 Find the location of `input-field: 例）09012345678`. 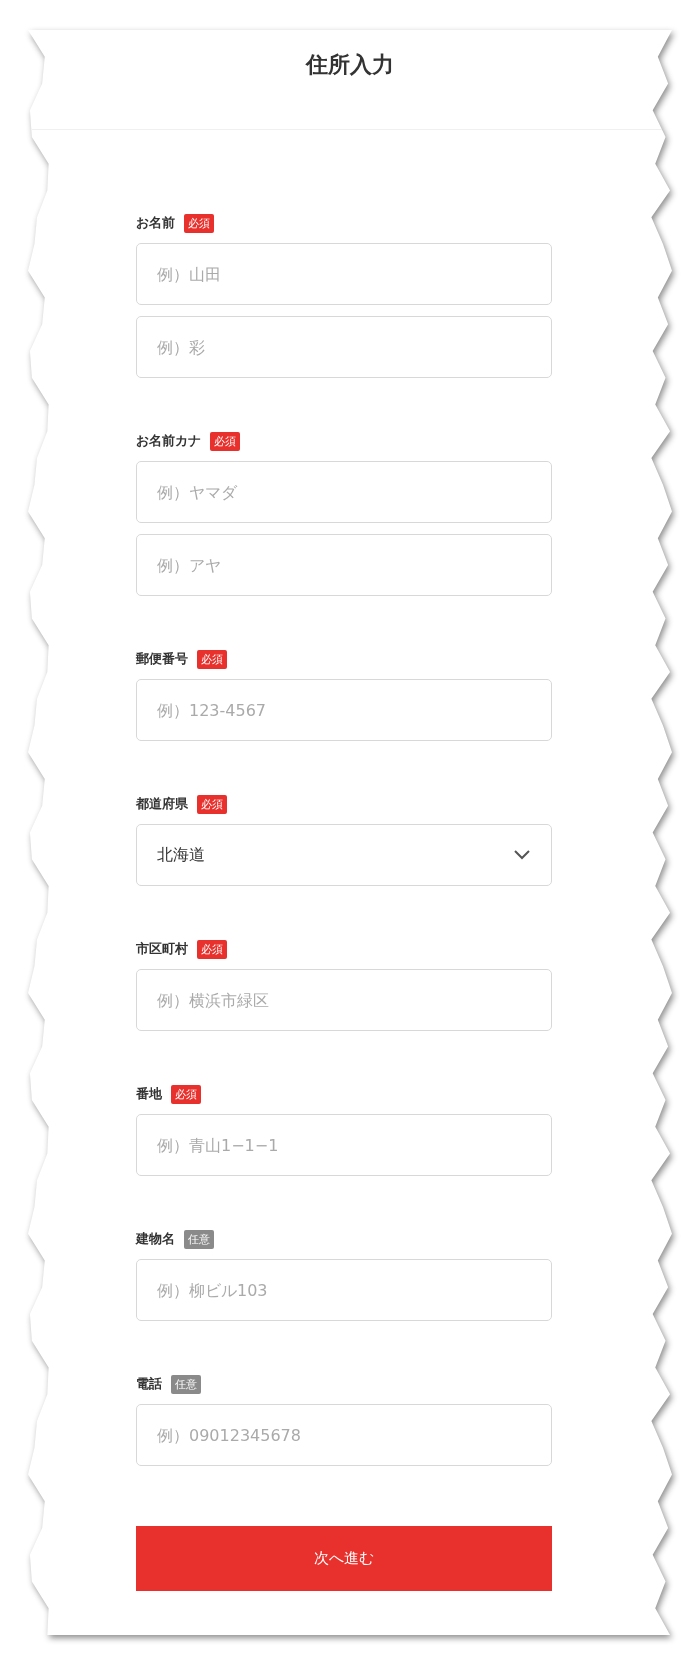

input-field: 例）09012345678 is located at coordinates (344, 1435).